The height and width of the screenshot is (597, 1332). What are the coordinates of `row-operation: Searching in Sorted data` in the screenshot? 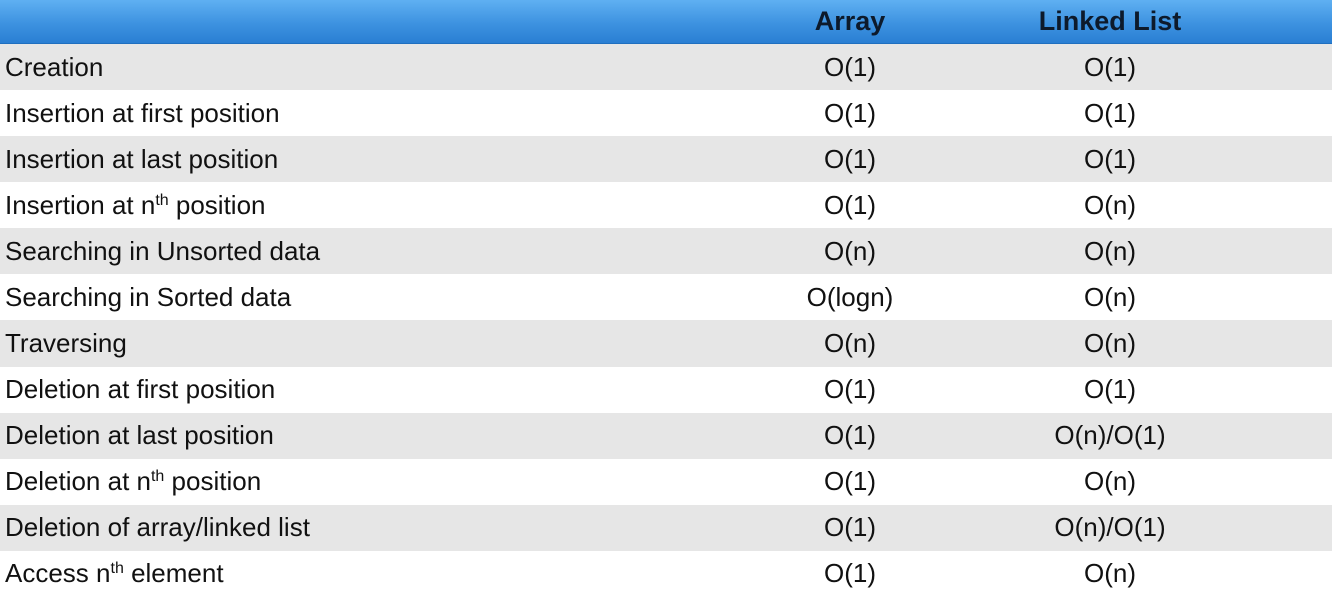 It's located at (148, 296).